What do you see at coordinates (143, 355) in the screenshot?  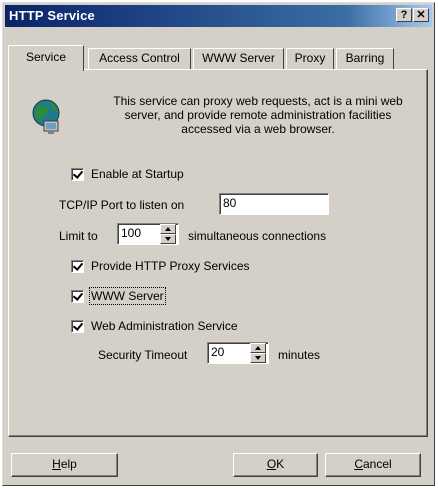 I see `security-timeout-label: Security Timeout` at bounding box center [143, 355].